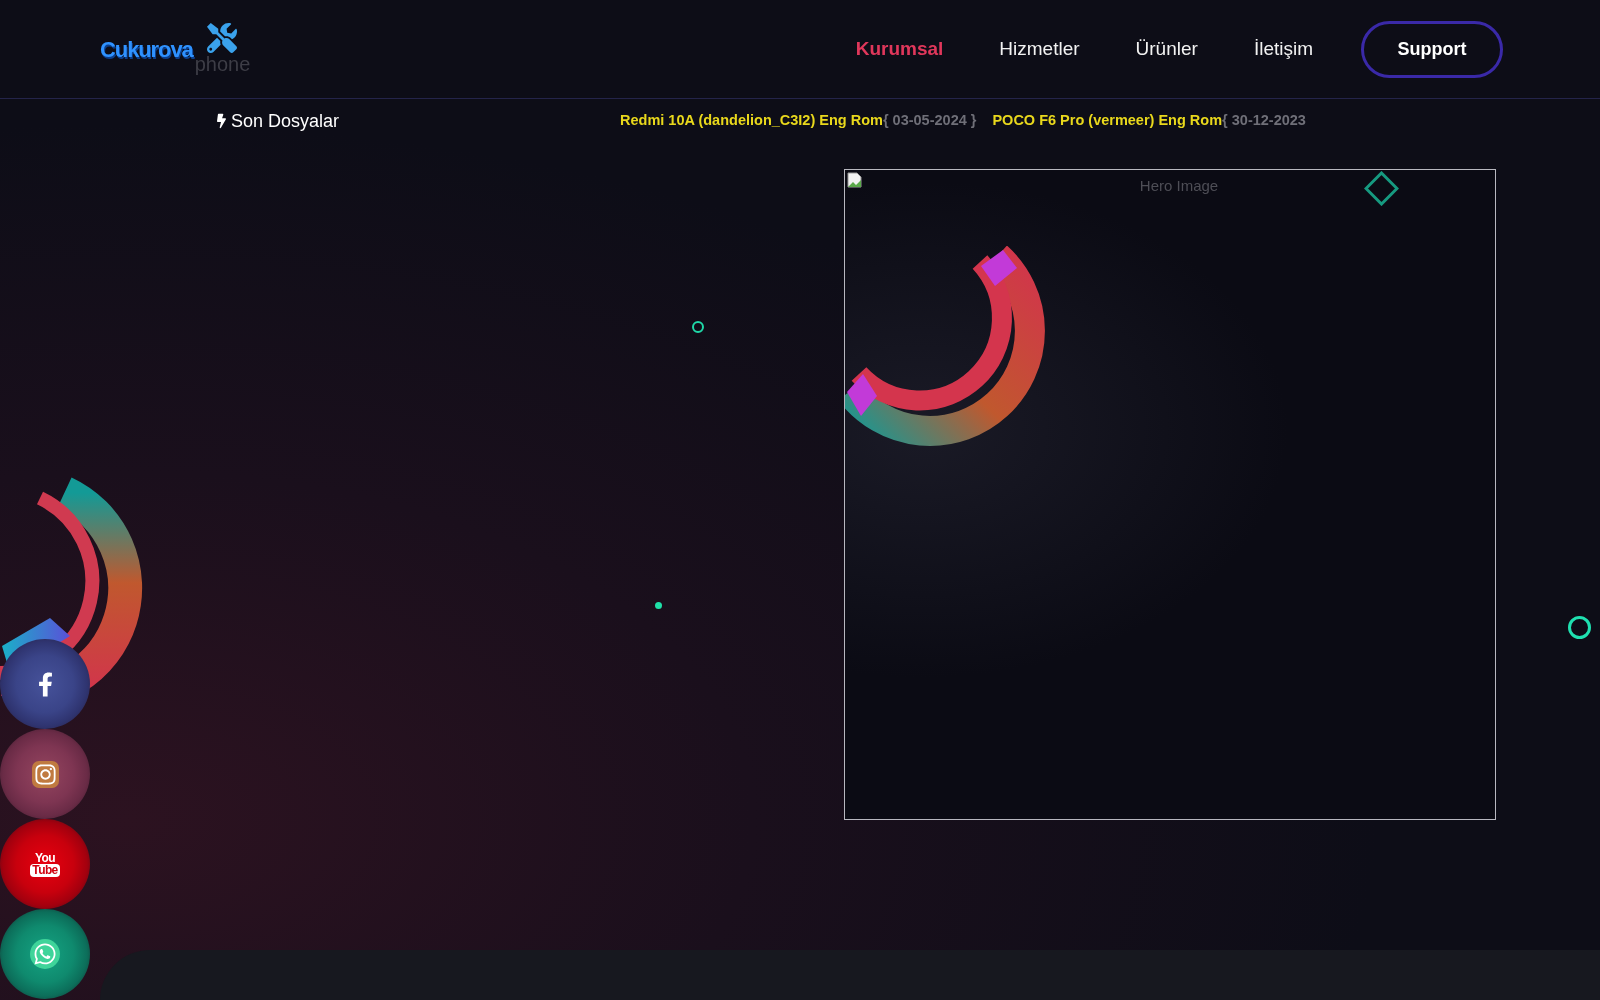 The image size is (1600, 1000). I want to click on nav-link: Hizmetler, so click(1039, 49).